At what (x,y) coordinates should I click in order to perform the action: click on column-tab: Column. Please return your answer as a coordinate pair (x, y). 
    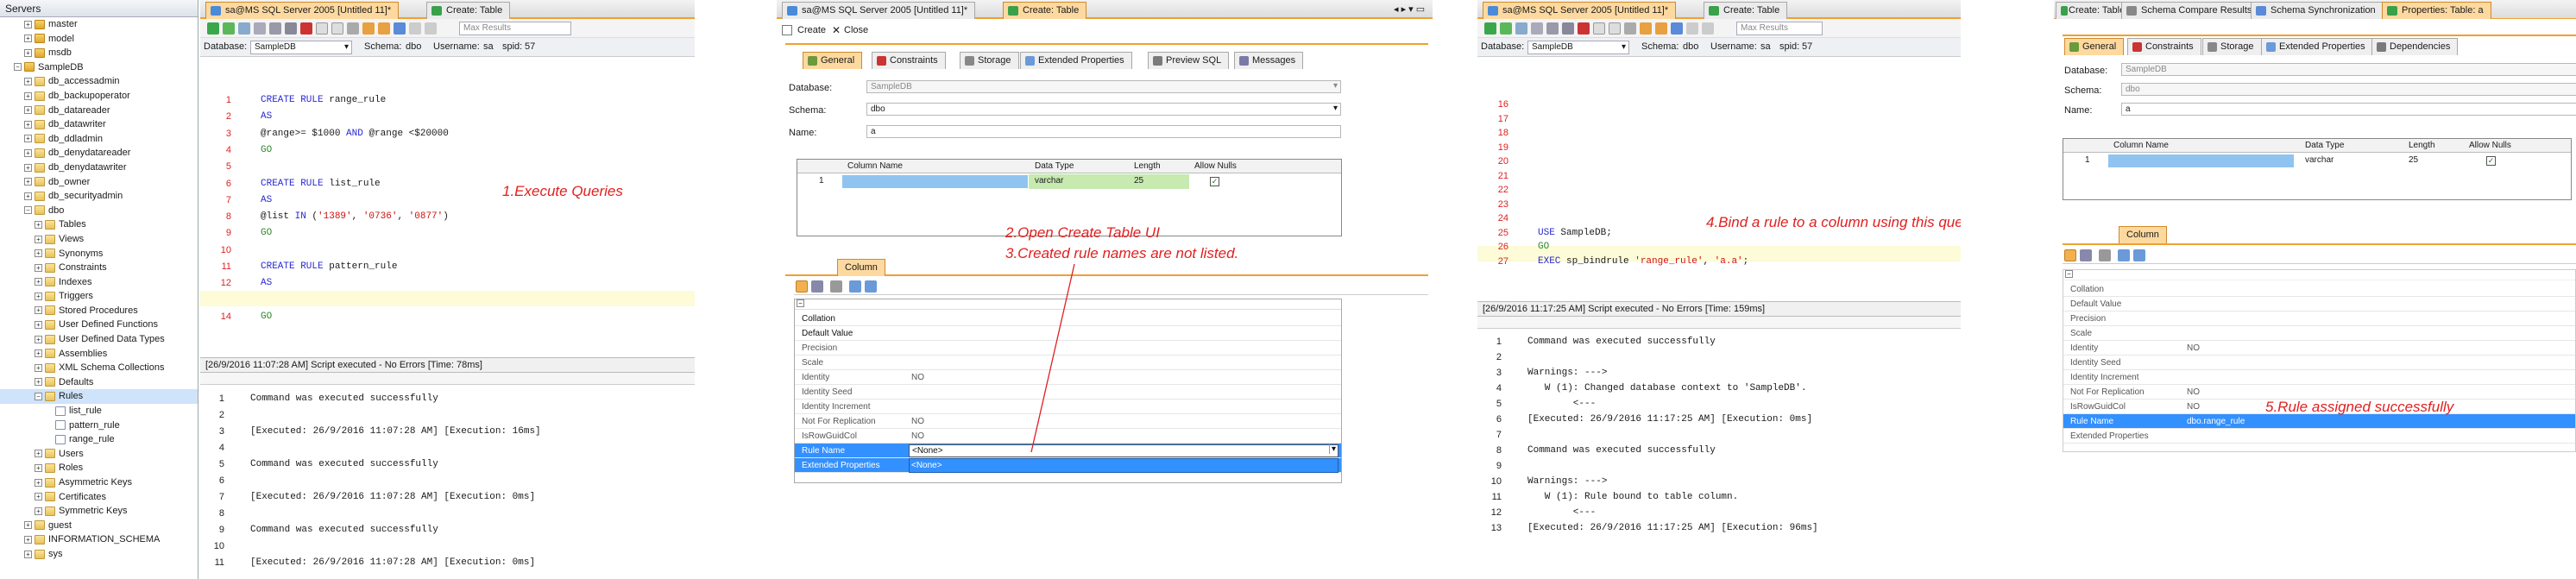
    Looking at the image, I should click on (2143, 235).